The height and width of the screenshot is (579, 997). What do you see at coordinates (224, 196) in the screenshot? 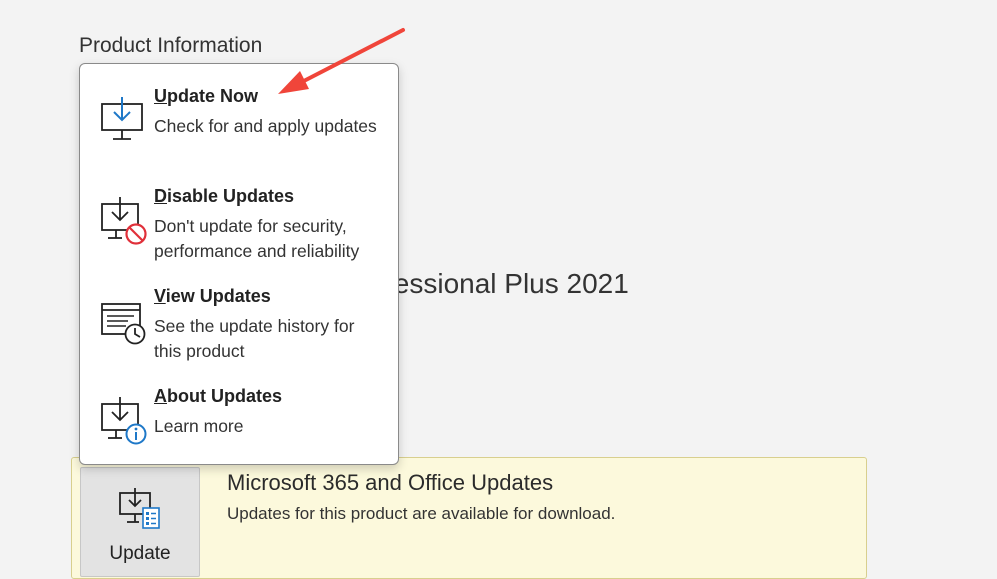
I see `menu-item-title: Disable Updates` at bounding box center [224, 196].